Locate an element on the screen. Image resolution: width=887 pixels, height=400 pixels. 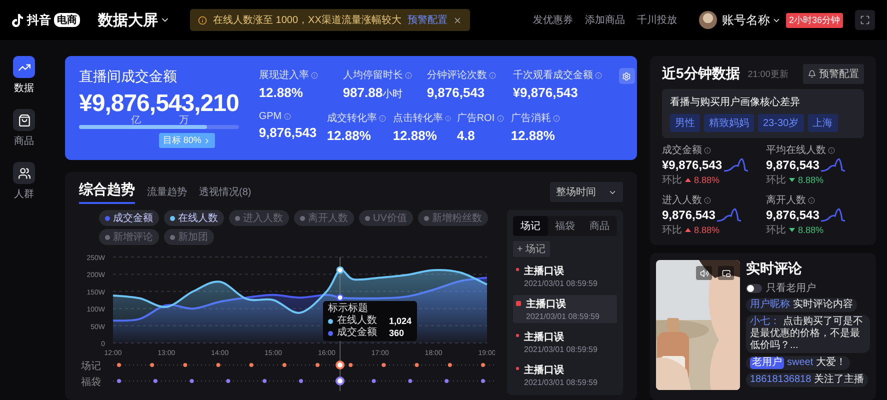
update-time: 21:00更新 is located at coordinates (768, 74).